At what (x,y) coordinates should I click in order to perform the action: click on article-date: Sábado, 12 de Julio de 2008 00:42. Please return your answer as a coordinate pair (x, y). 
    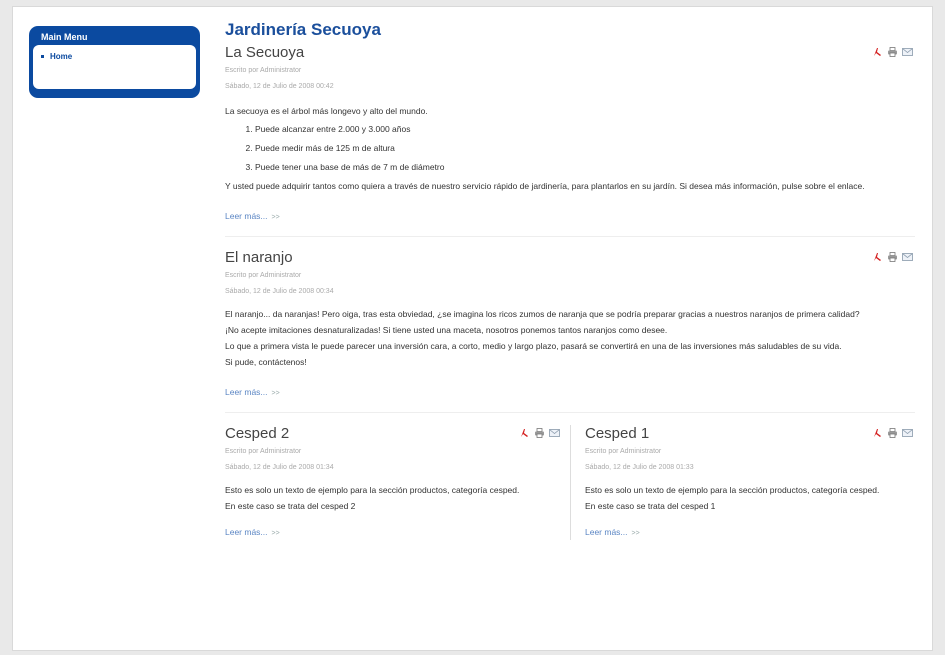
    Looking at the image, I should click on (279, 86).